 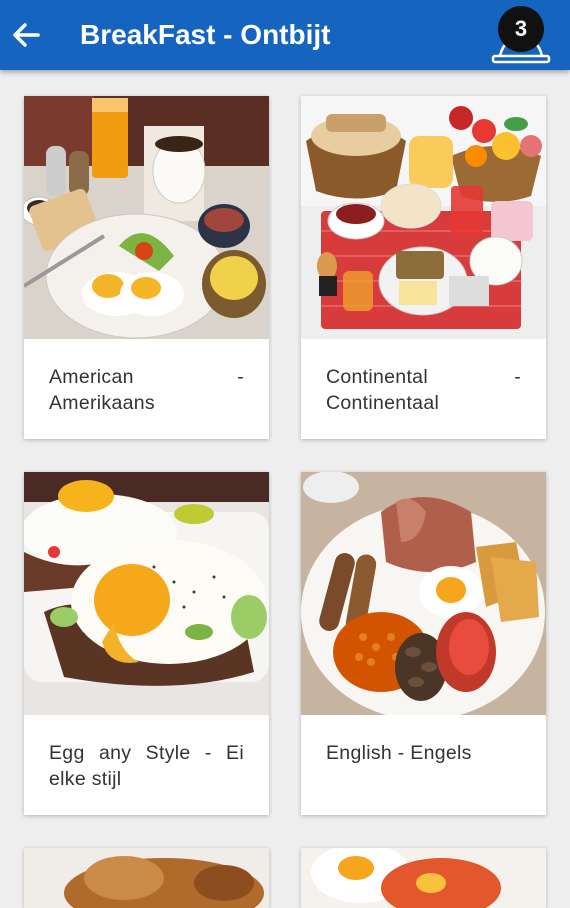 What do you see at coordinates (423, 593) in the screenshot?
I see `english-breakfast-image` at bounding box center [423, 593].